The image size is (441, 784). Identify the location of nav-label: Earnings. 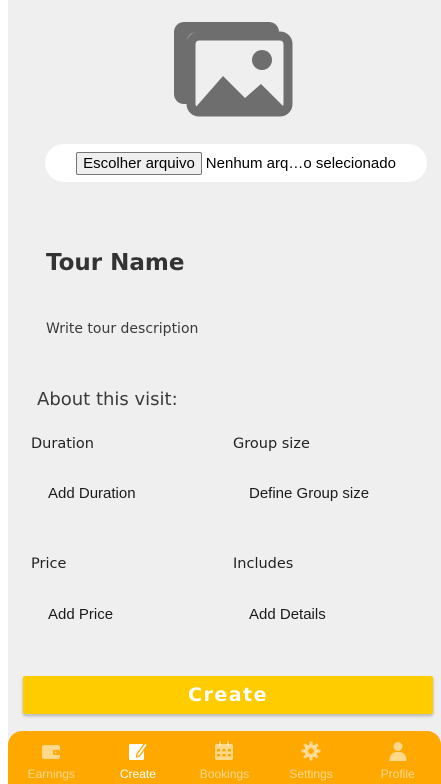
(51, 774).